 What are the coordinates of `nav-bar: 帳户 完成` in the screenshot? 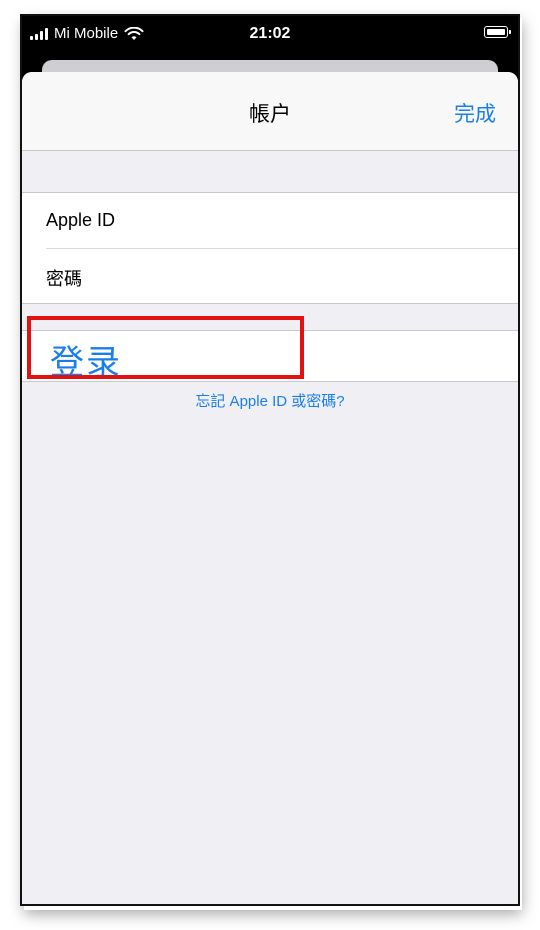 It's located at (270, 111).